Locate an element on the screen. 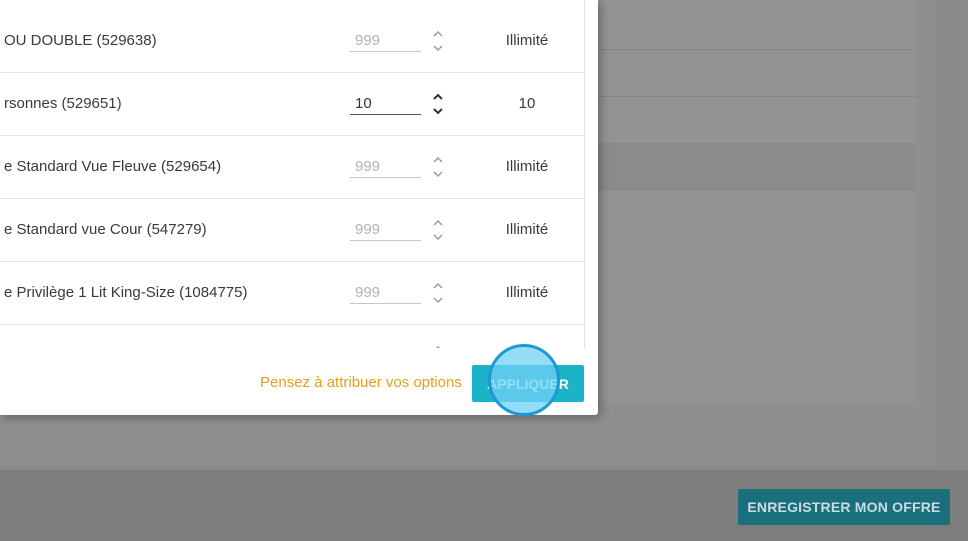  table-row: OU DOUBLE (529638) 999 Illimité is located at coordinates (292, 41).